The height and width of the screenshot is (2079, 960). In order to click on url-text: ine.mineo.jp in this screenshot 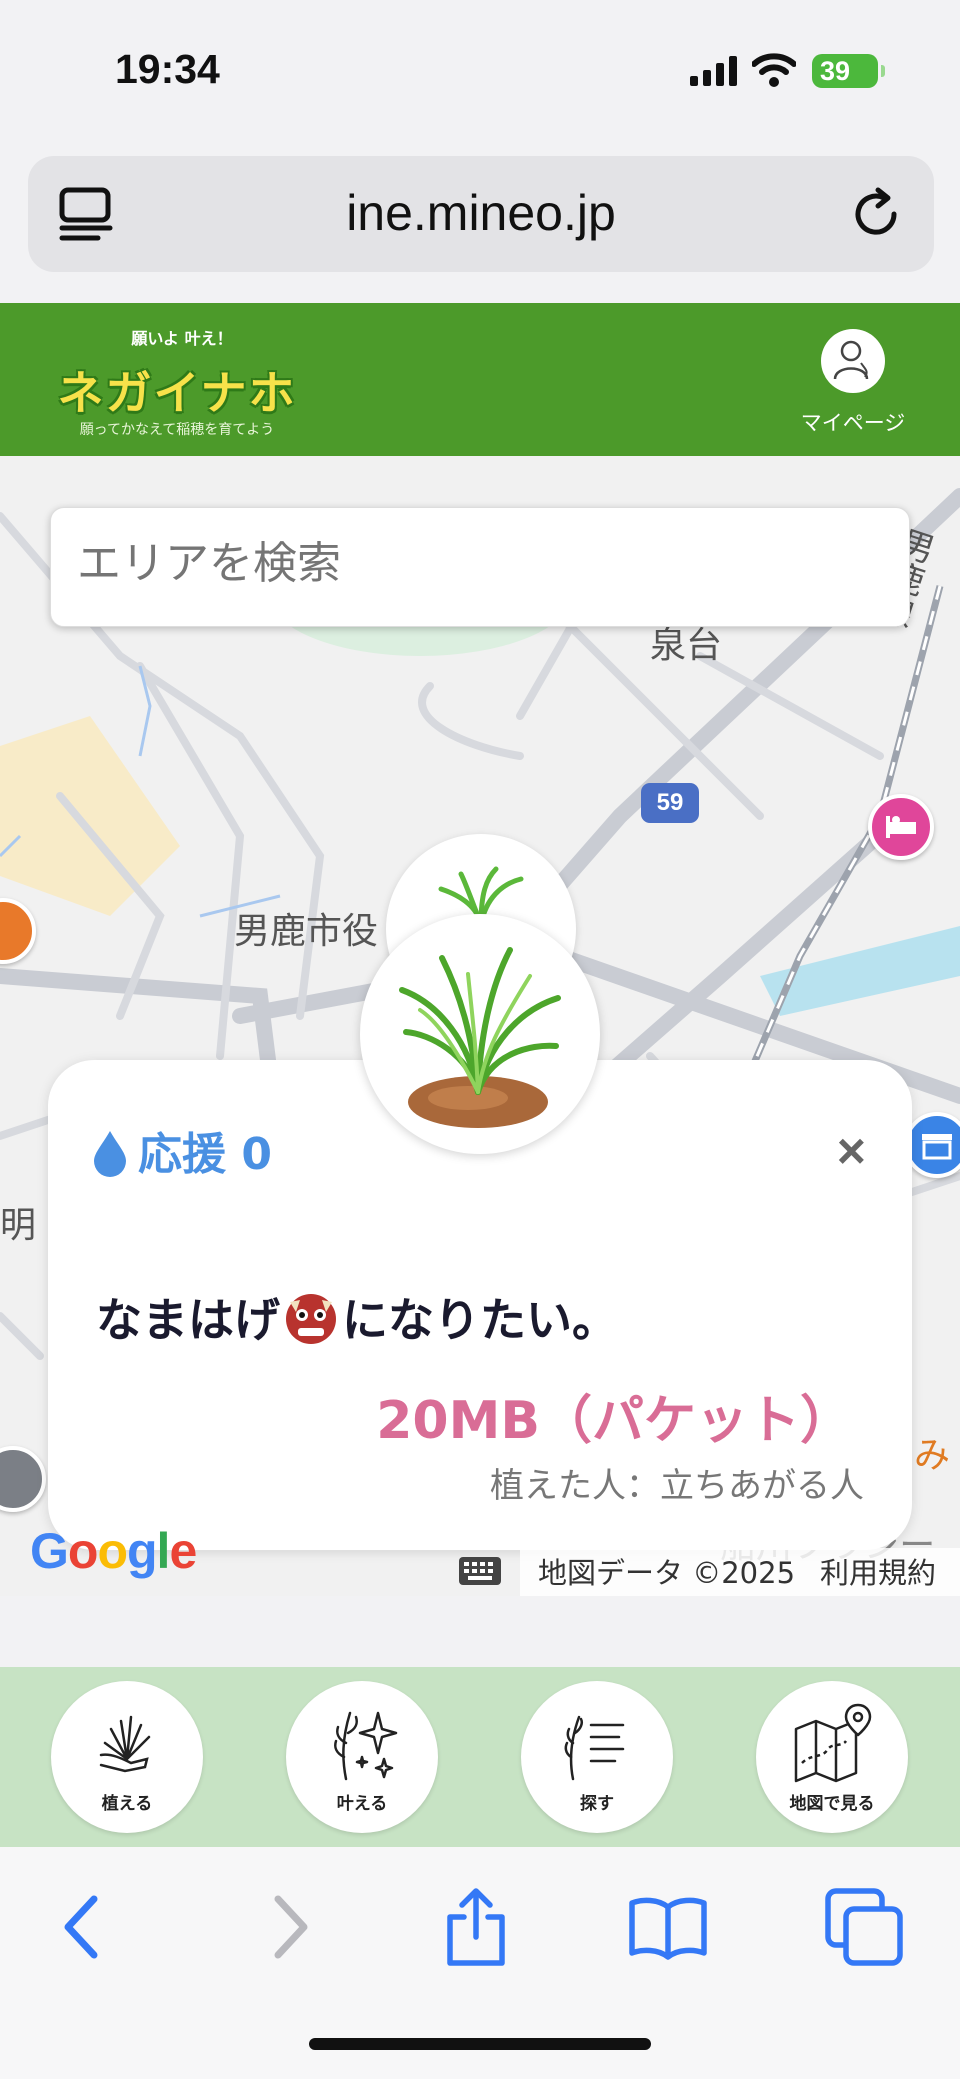, I will do `click(481, 213)`.